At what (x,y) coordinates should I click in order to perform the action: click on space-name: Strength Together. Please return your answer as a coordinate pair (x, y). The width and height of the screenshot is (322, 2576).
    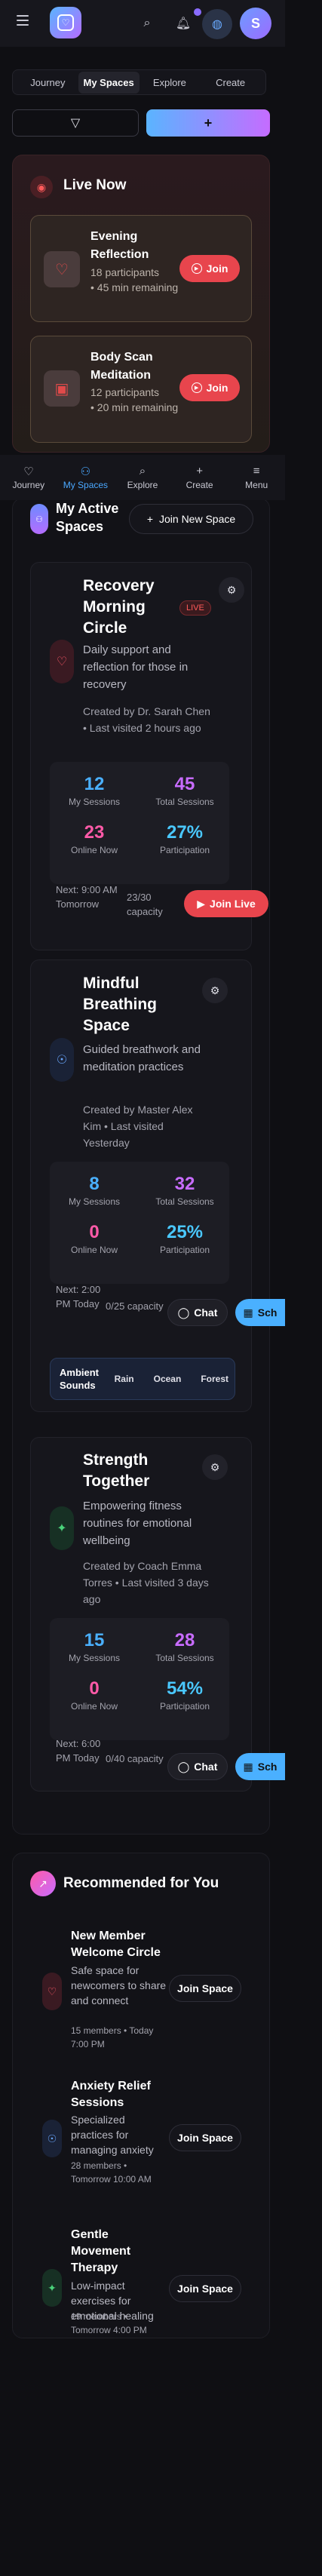
    Looking at the image, I should click on (116, 1470).